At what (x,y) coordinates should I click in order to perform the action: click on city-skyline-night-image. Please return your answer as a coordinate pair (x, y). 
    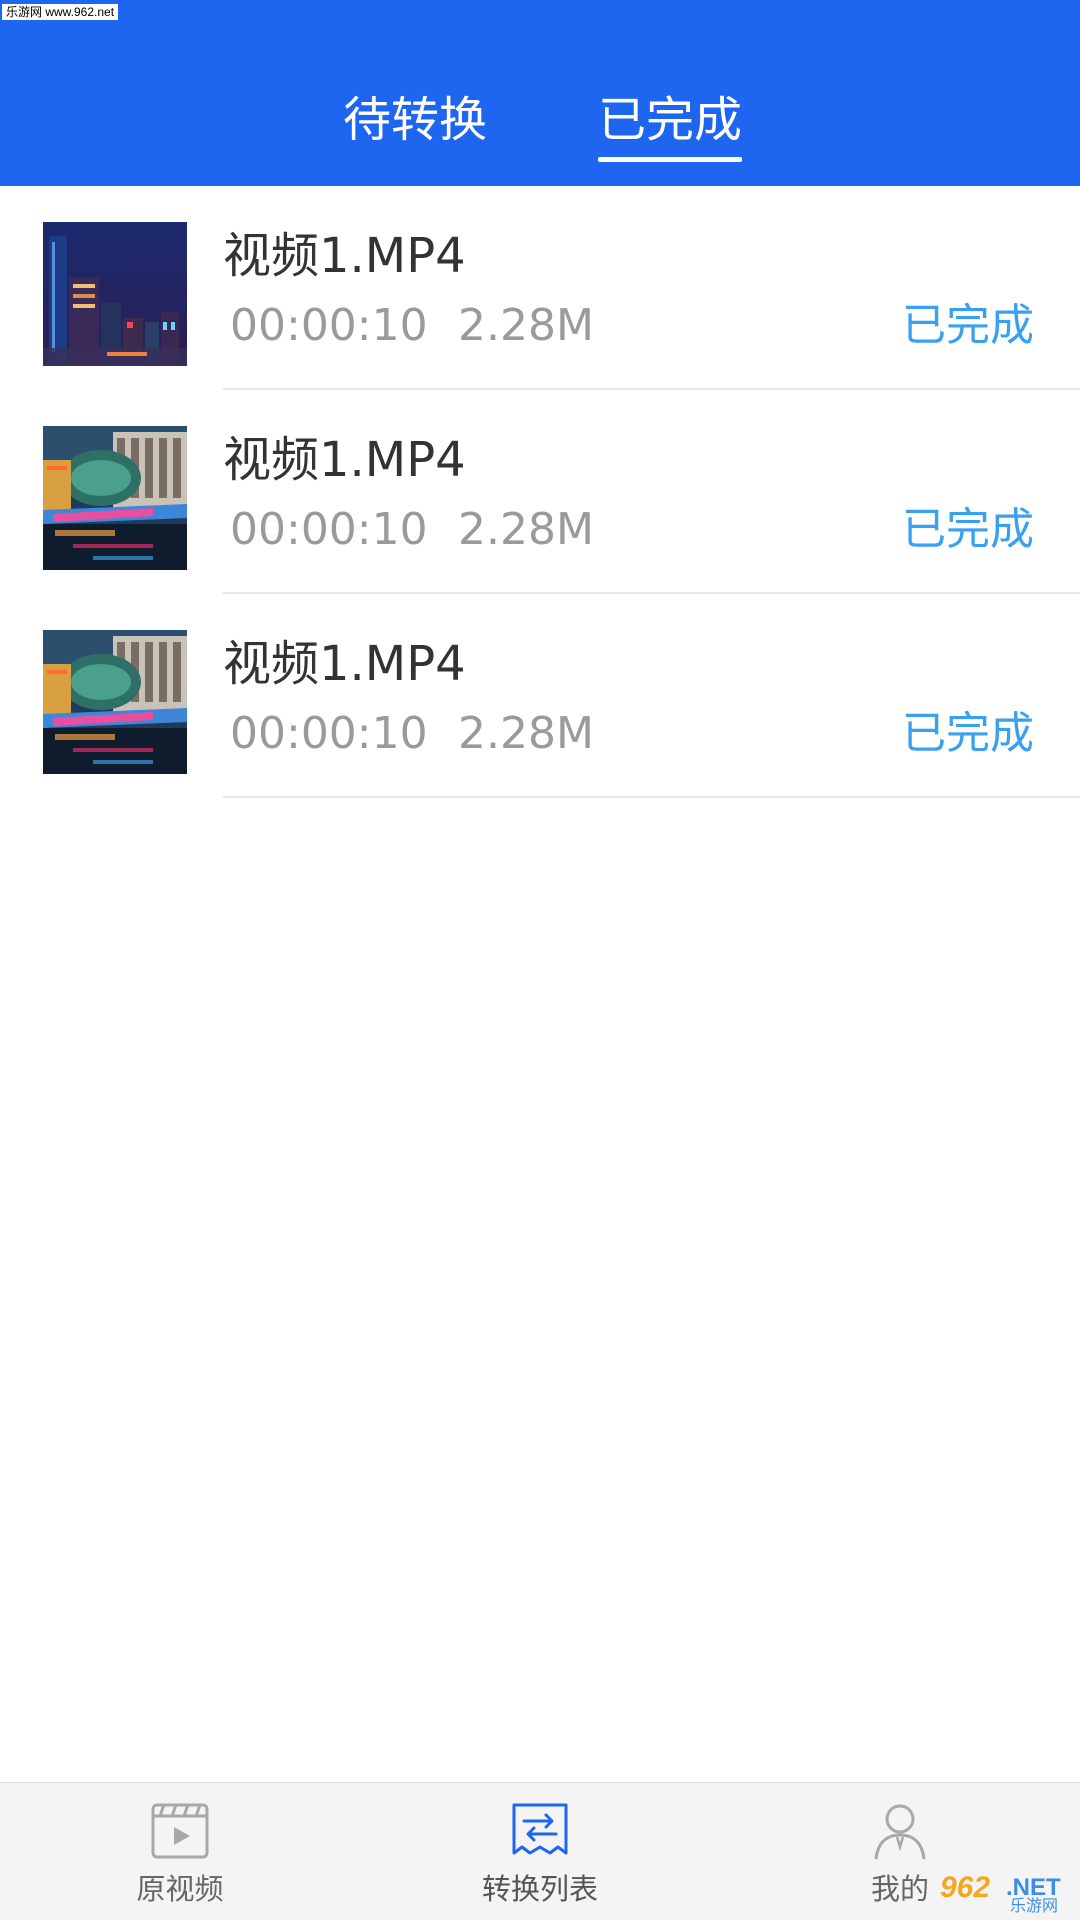
    Looking at the image, I should click on (115, 294).